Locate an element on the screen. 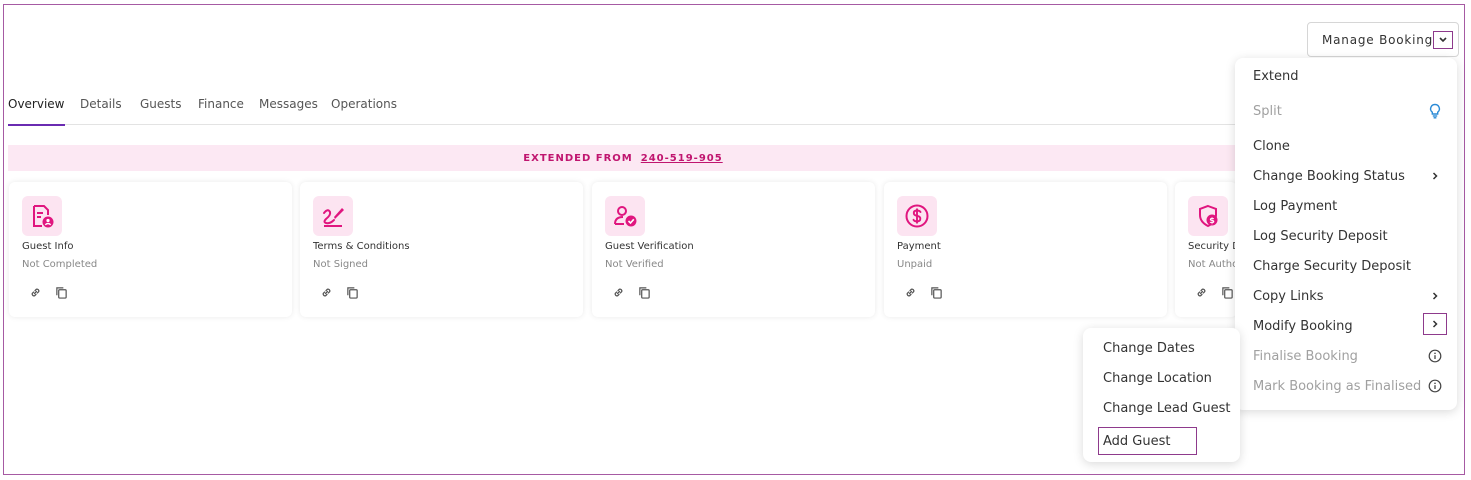 The image size is (1471, 480). payment-card: Payment Unpaid is located at coordinates (1025, 249).